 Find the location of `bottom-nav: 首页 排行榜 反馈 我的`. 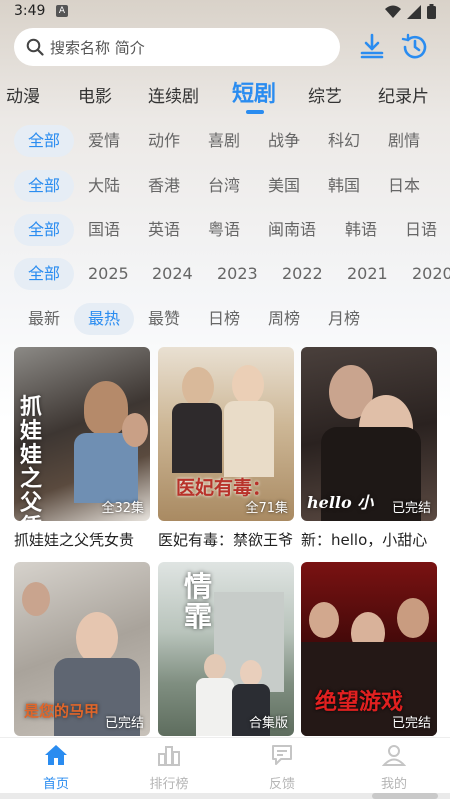

bottom-nav: 首页 排行榜 反馈 我的 is located at coordinates (225, 768).